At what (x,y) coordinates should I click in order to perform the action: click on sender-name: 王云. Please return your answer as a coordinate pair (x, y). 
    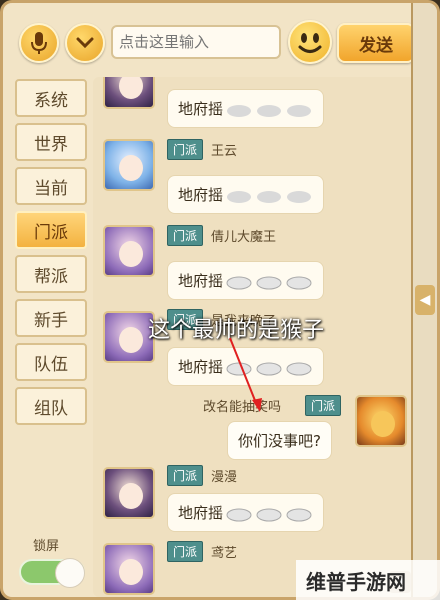
    Looking at the image, I should click on (224, 149).